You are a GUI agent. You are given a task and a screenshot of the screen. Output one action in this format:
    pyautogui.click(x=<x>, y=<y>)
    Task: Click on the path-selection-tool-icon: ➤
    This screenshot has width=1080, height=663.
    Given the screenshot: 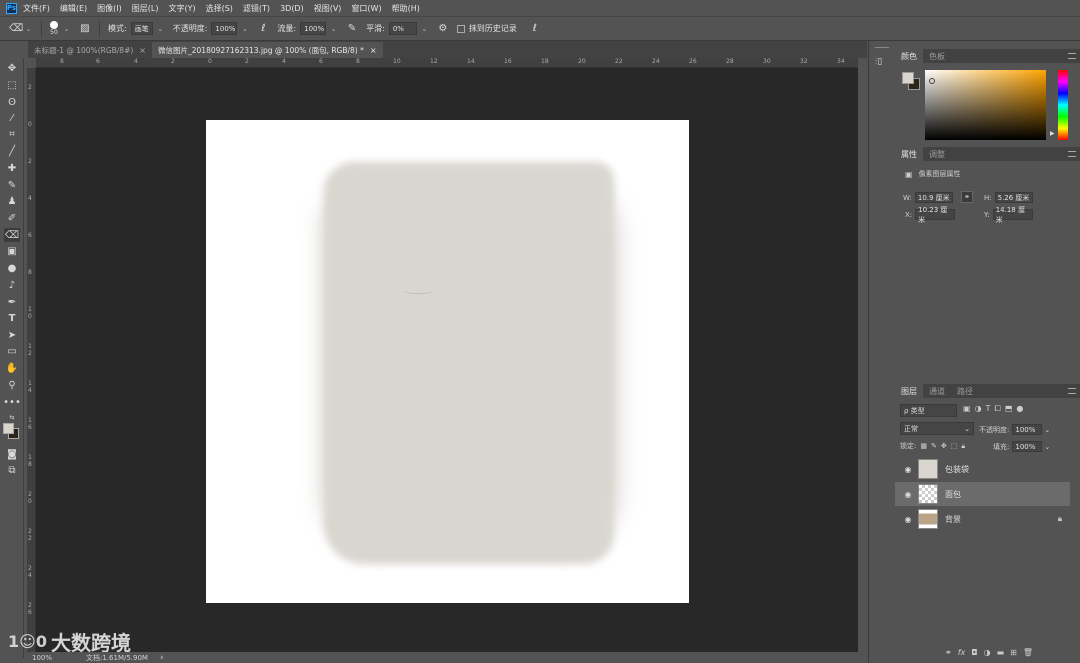 What is the action you would take?
    pyautogui.click(x=12, y=335)
    